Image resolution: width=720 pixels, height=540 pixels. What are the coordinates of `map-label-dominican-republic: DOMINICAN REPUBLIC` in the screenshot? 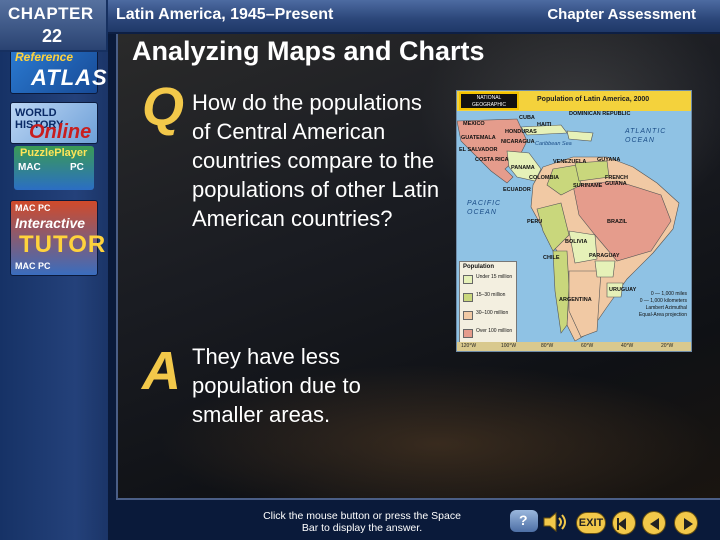 It's located at (600, 114).